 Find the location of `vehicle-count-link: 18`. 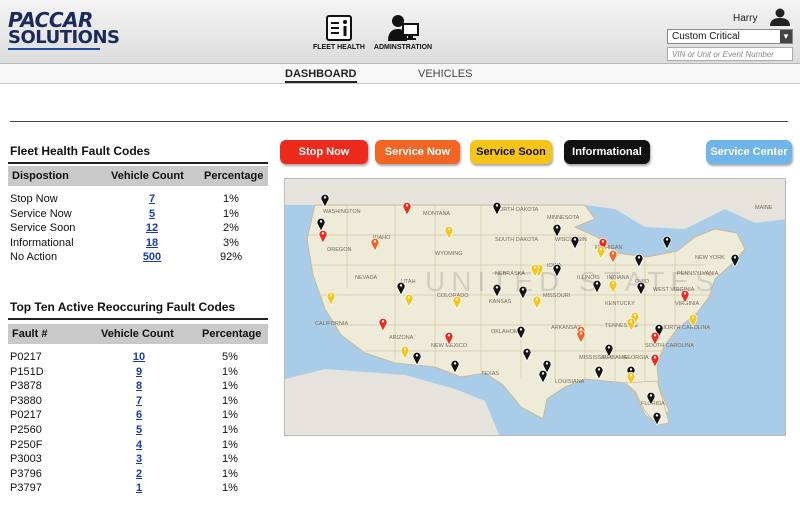

vehicle-count-link: 18 is located at coordinates (152, 243).